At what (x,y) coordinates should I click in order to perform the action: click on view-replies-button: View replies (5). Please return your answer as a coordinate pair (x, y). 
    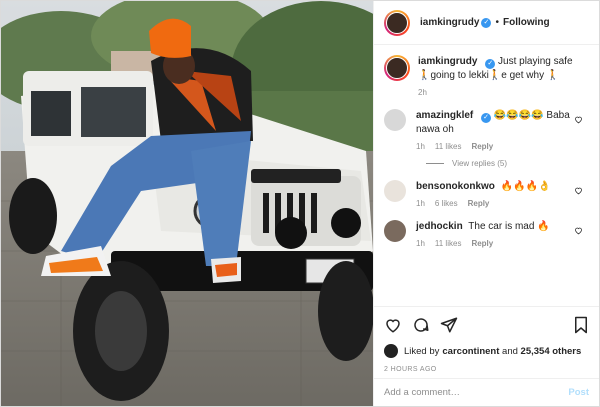
    Looking at the image, I should click on (507, 163).